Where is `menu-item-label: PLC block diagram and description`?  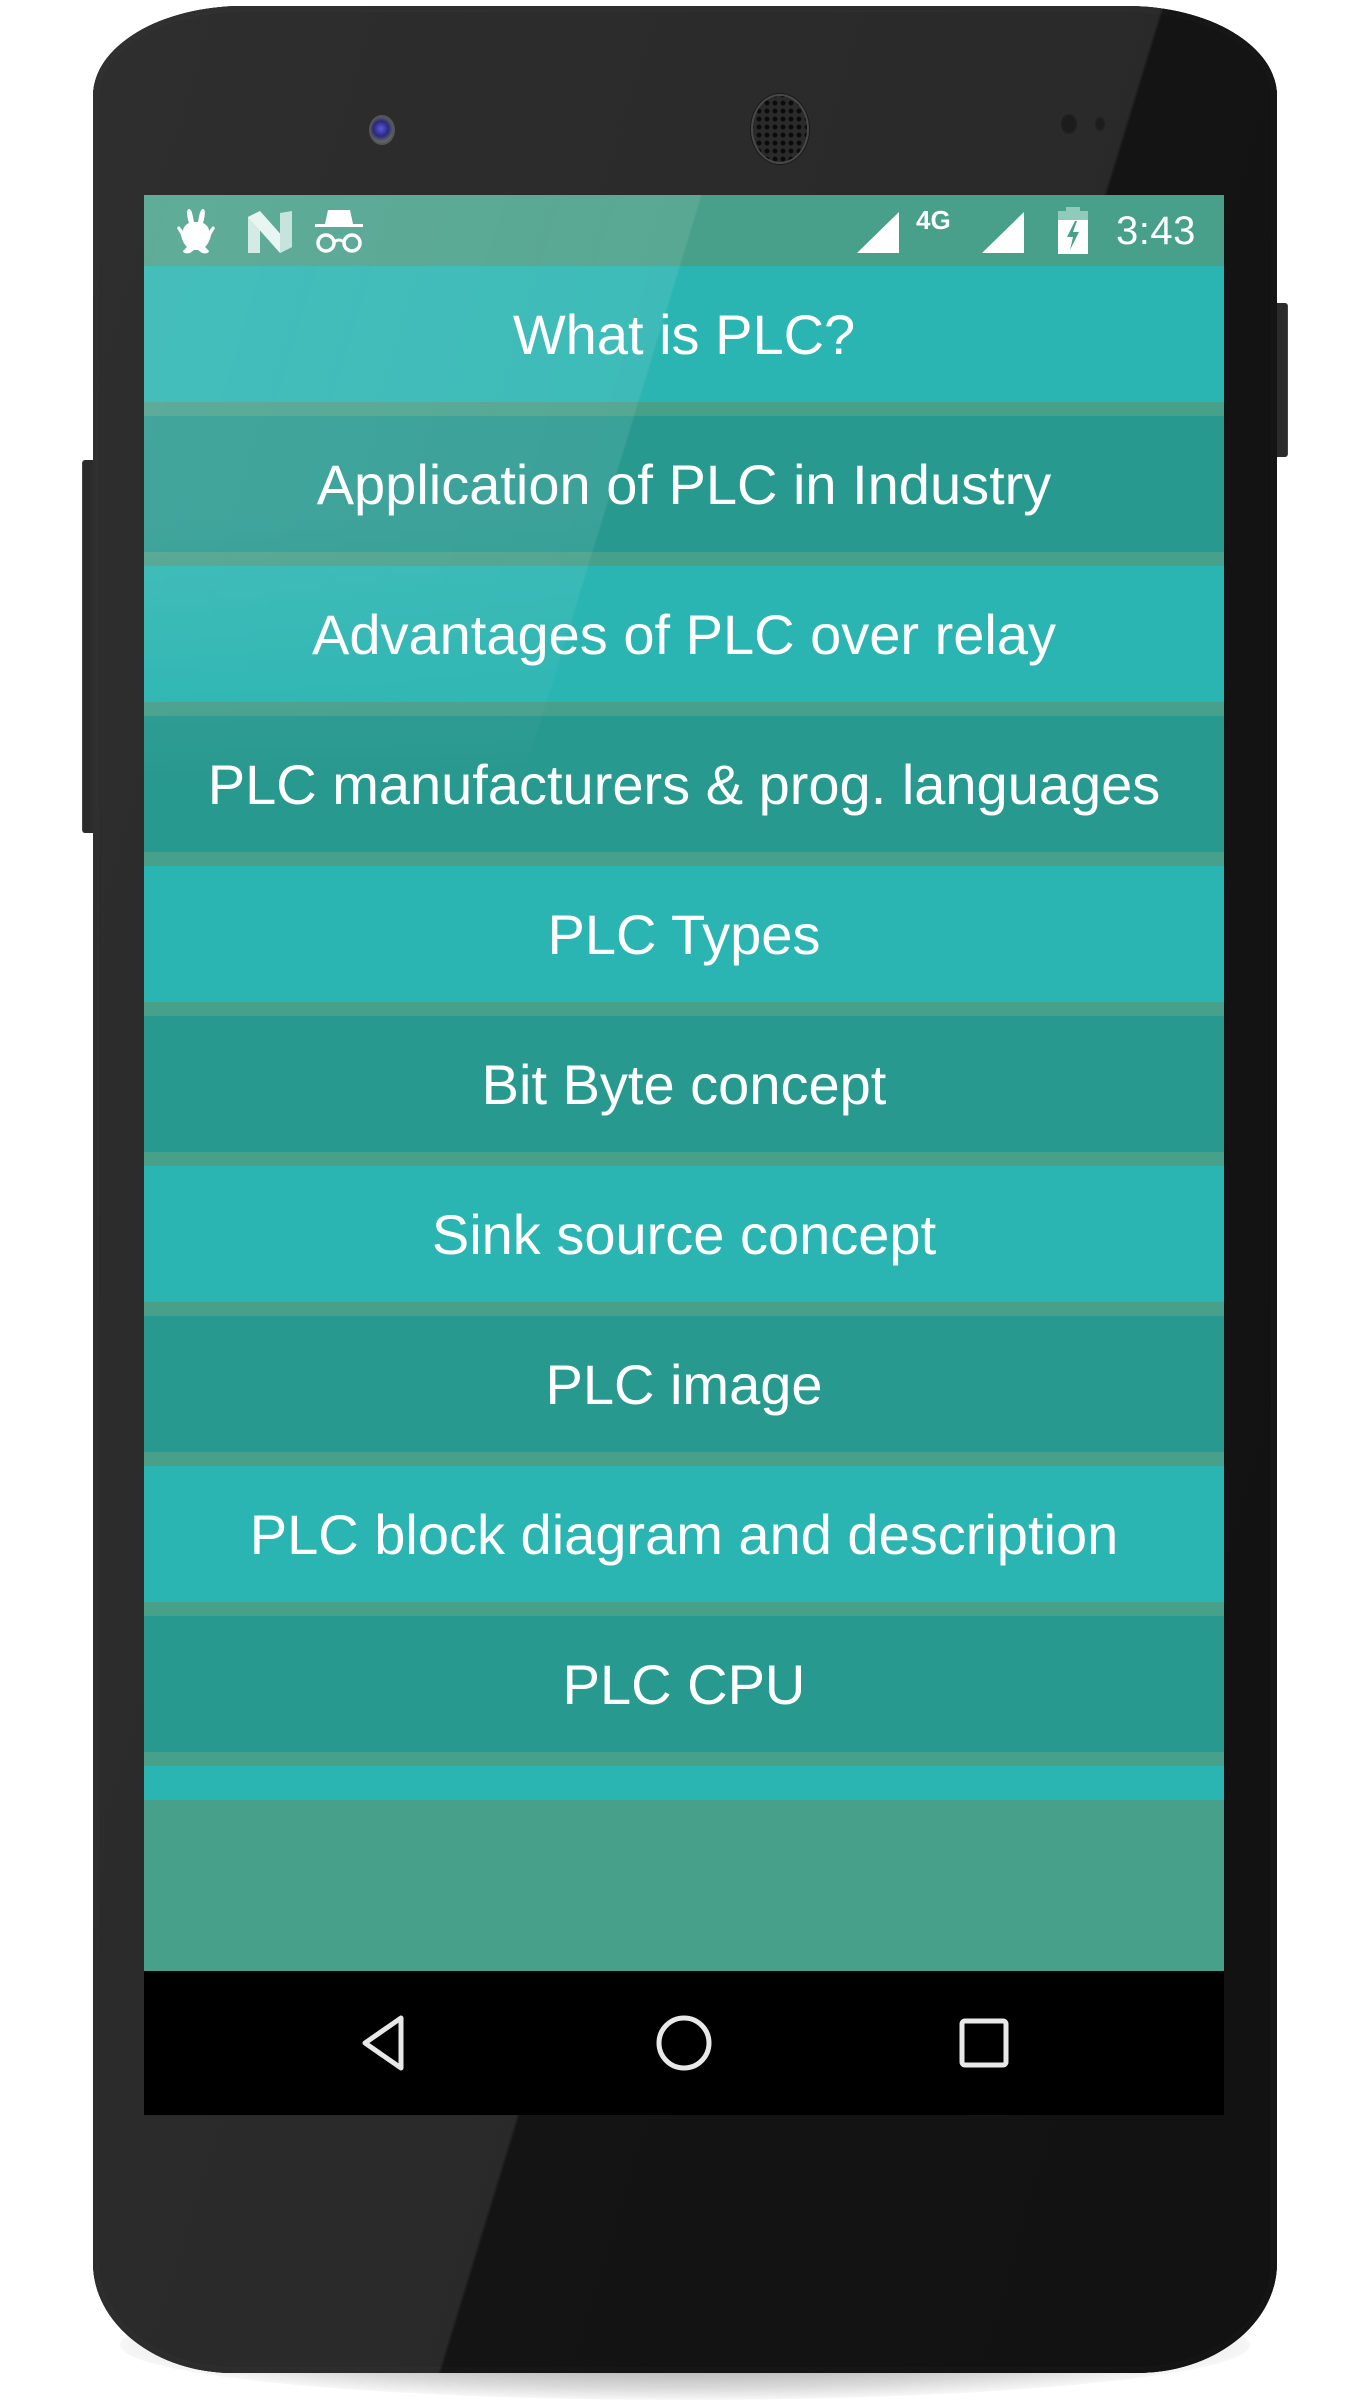 menu-item-label: PLC block diagram and description is located at coordinates (684, 1534).